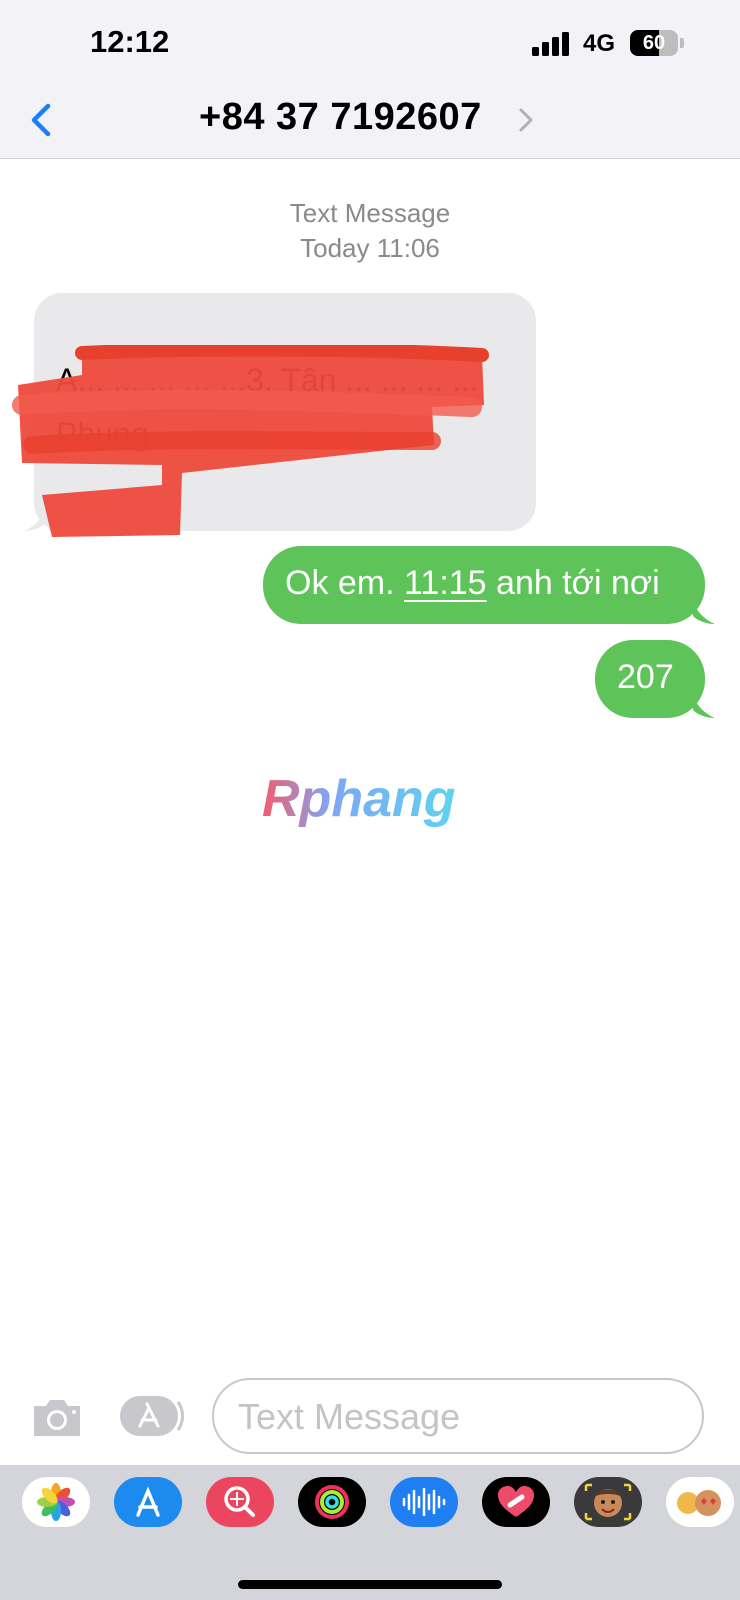 The height and width of the screenshot is (1600, 740). I want to click on signal-strength-icon, so click(552, 44).